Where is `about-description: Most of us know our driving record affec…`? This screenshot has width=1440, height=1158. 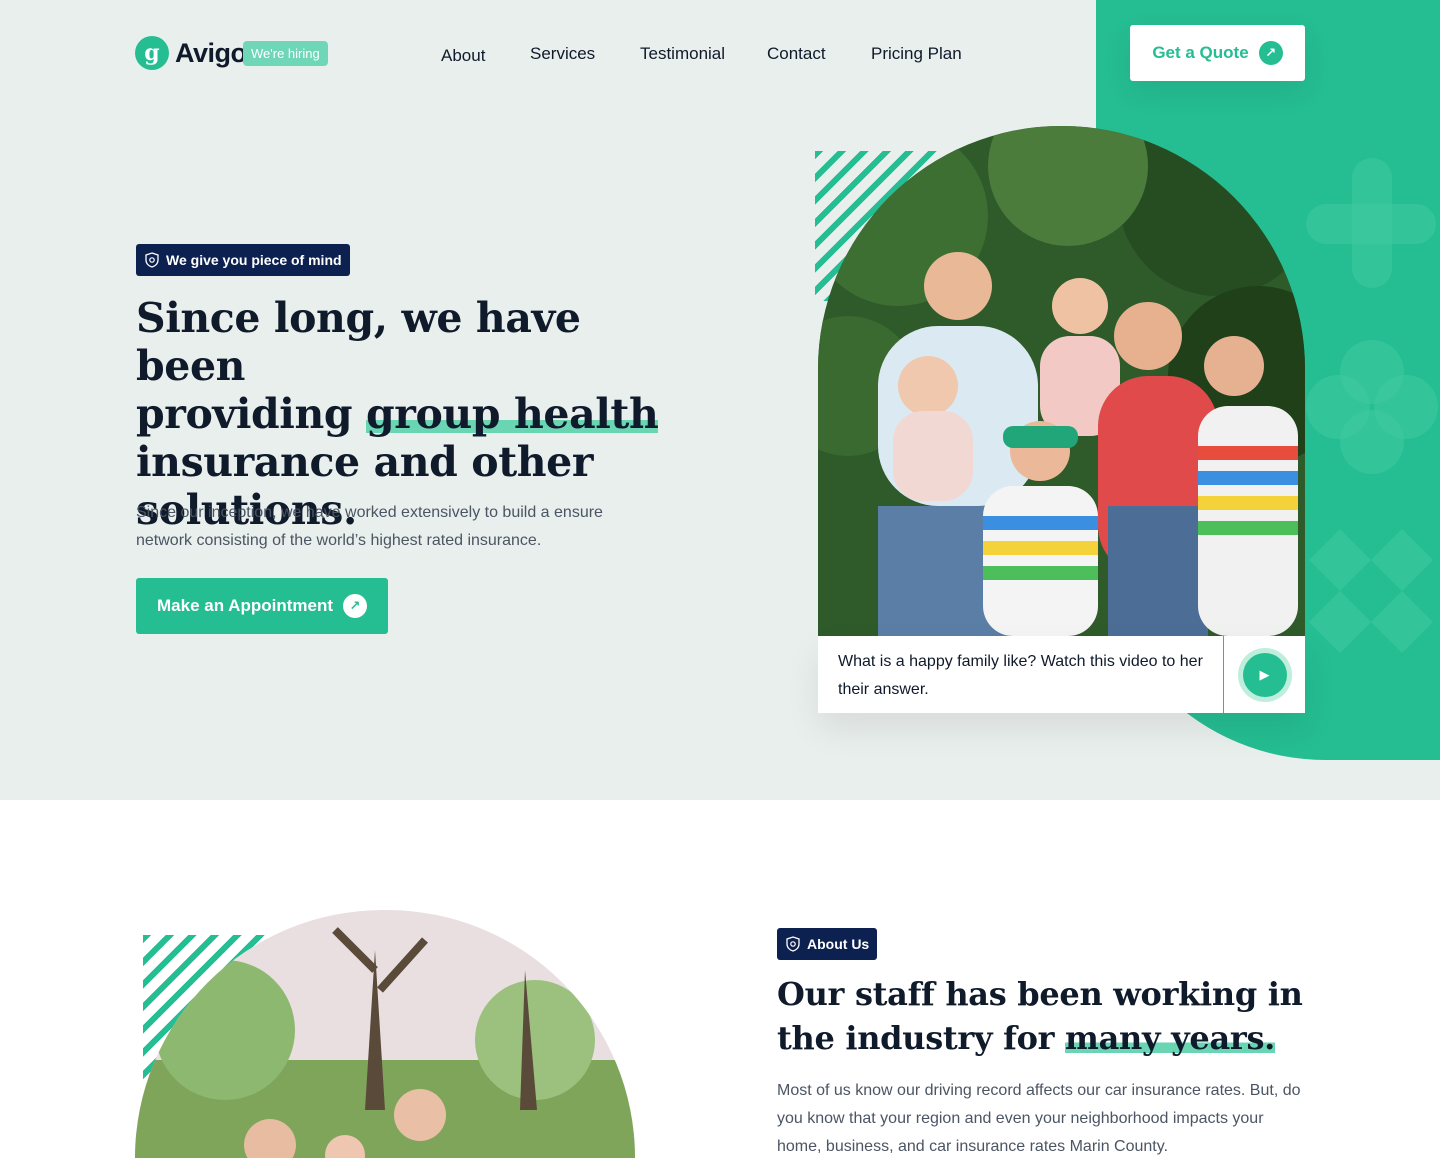
about-description: Most of us know our driving record affec… is located at coordinates (1039, 1118).